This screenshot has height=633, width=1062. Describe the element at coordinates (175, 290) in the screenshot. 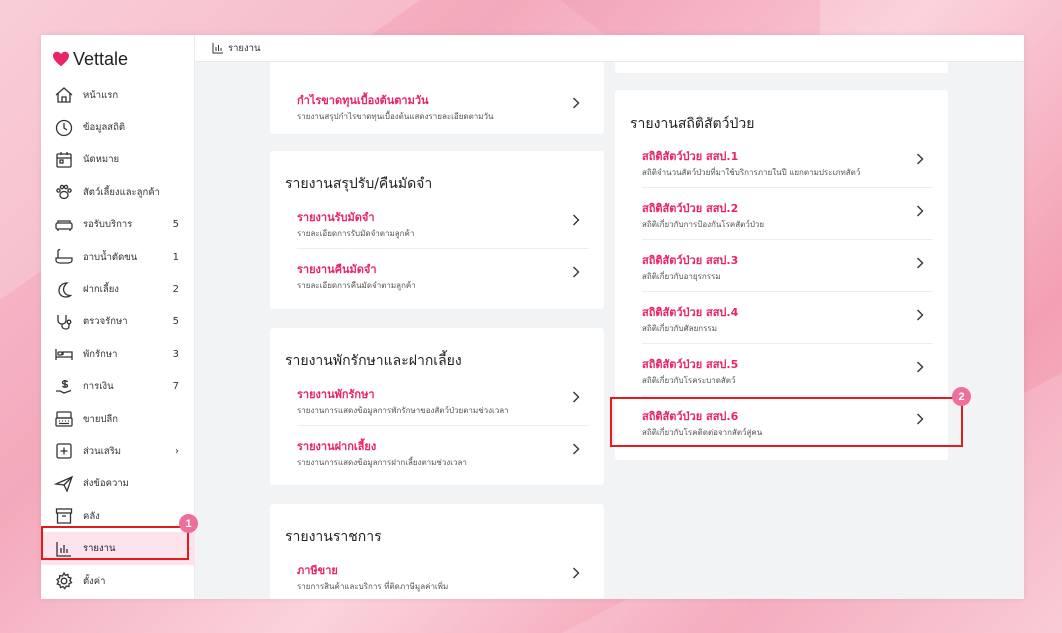

I see `sidebar-item-count: 2` at that location.